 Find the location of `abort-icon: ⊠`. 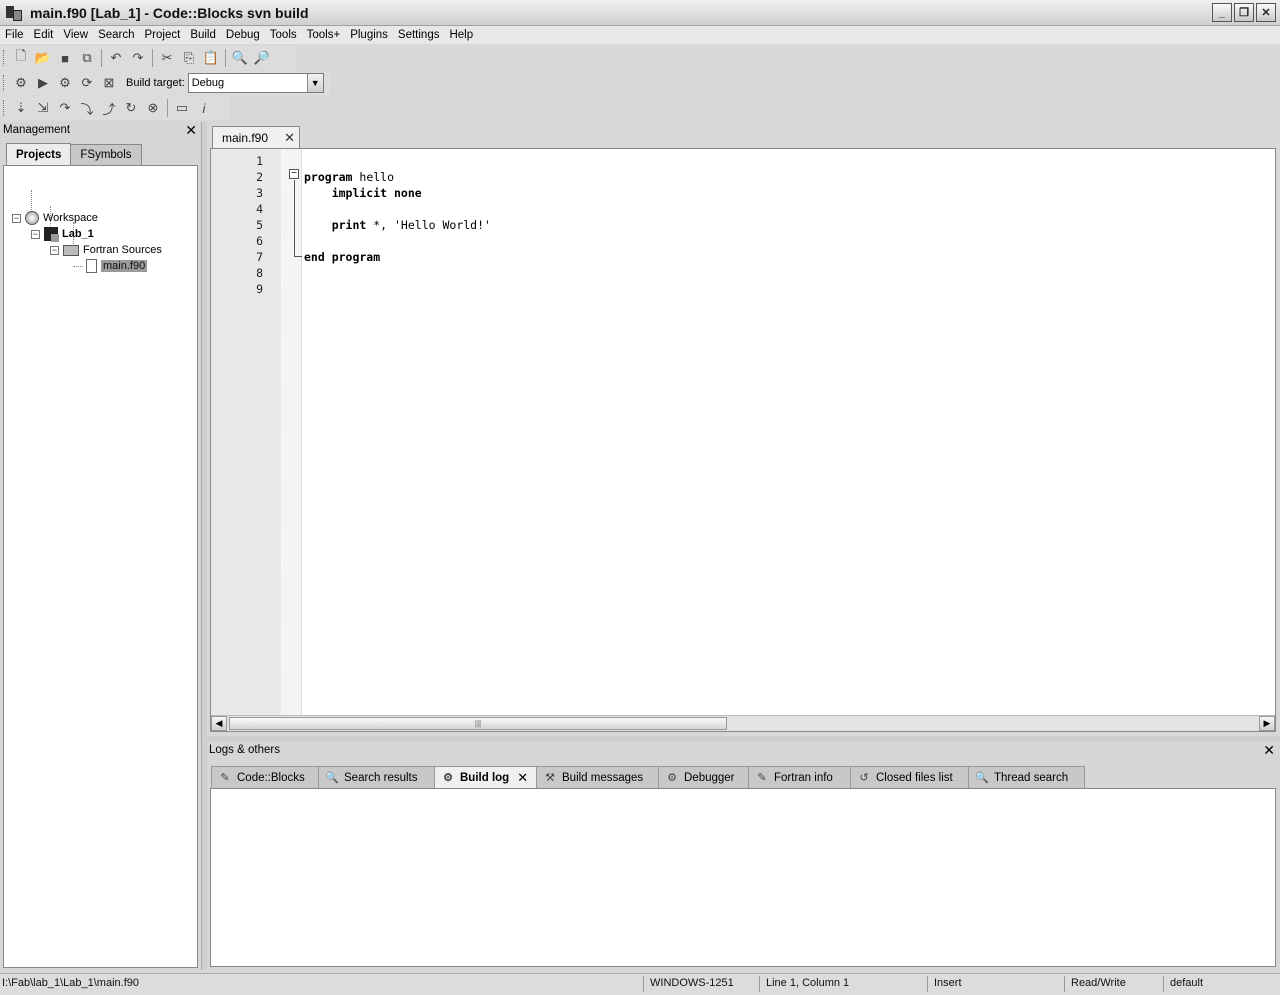

abort-icon: ⊠ is located at coordinates (109, 83).